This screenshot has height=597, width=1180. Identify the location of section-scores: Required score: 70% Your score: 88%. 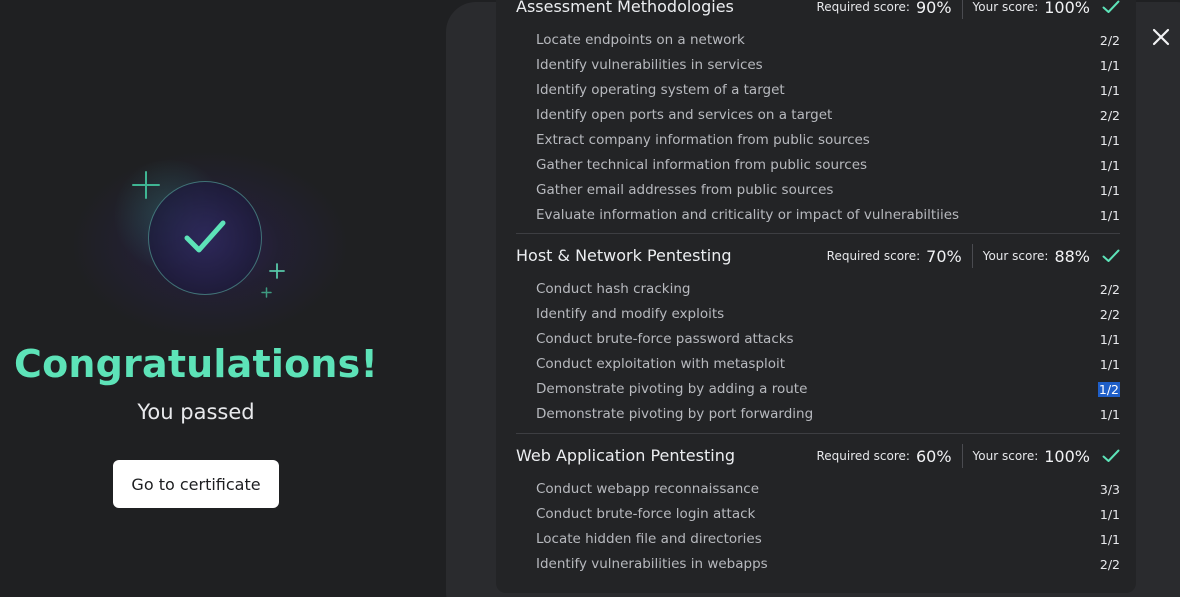
(973, 256).